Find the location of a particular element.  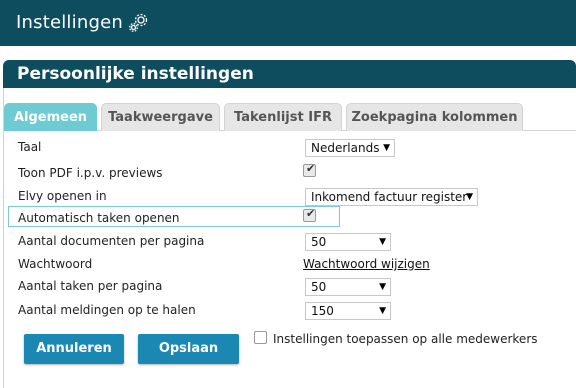

taken-select: 50 ▼ is located at coordinates (348, 287).